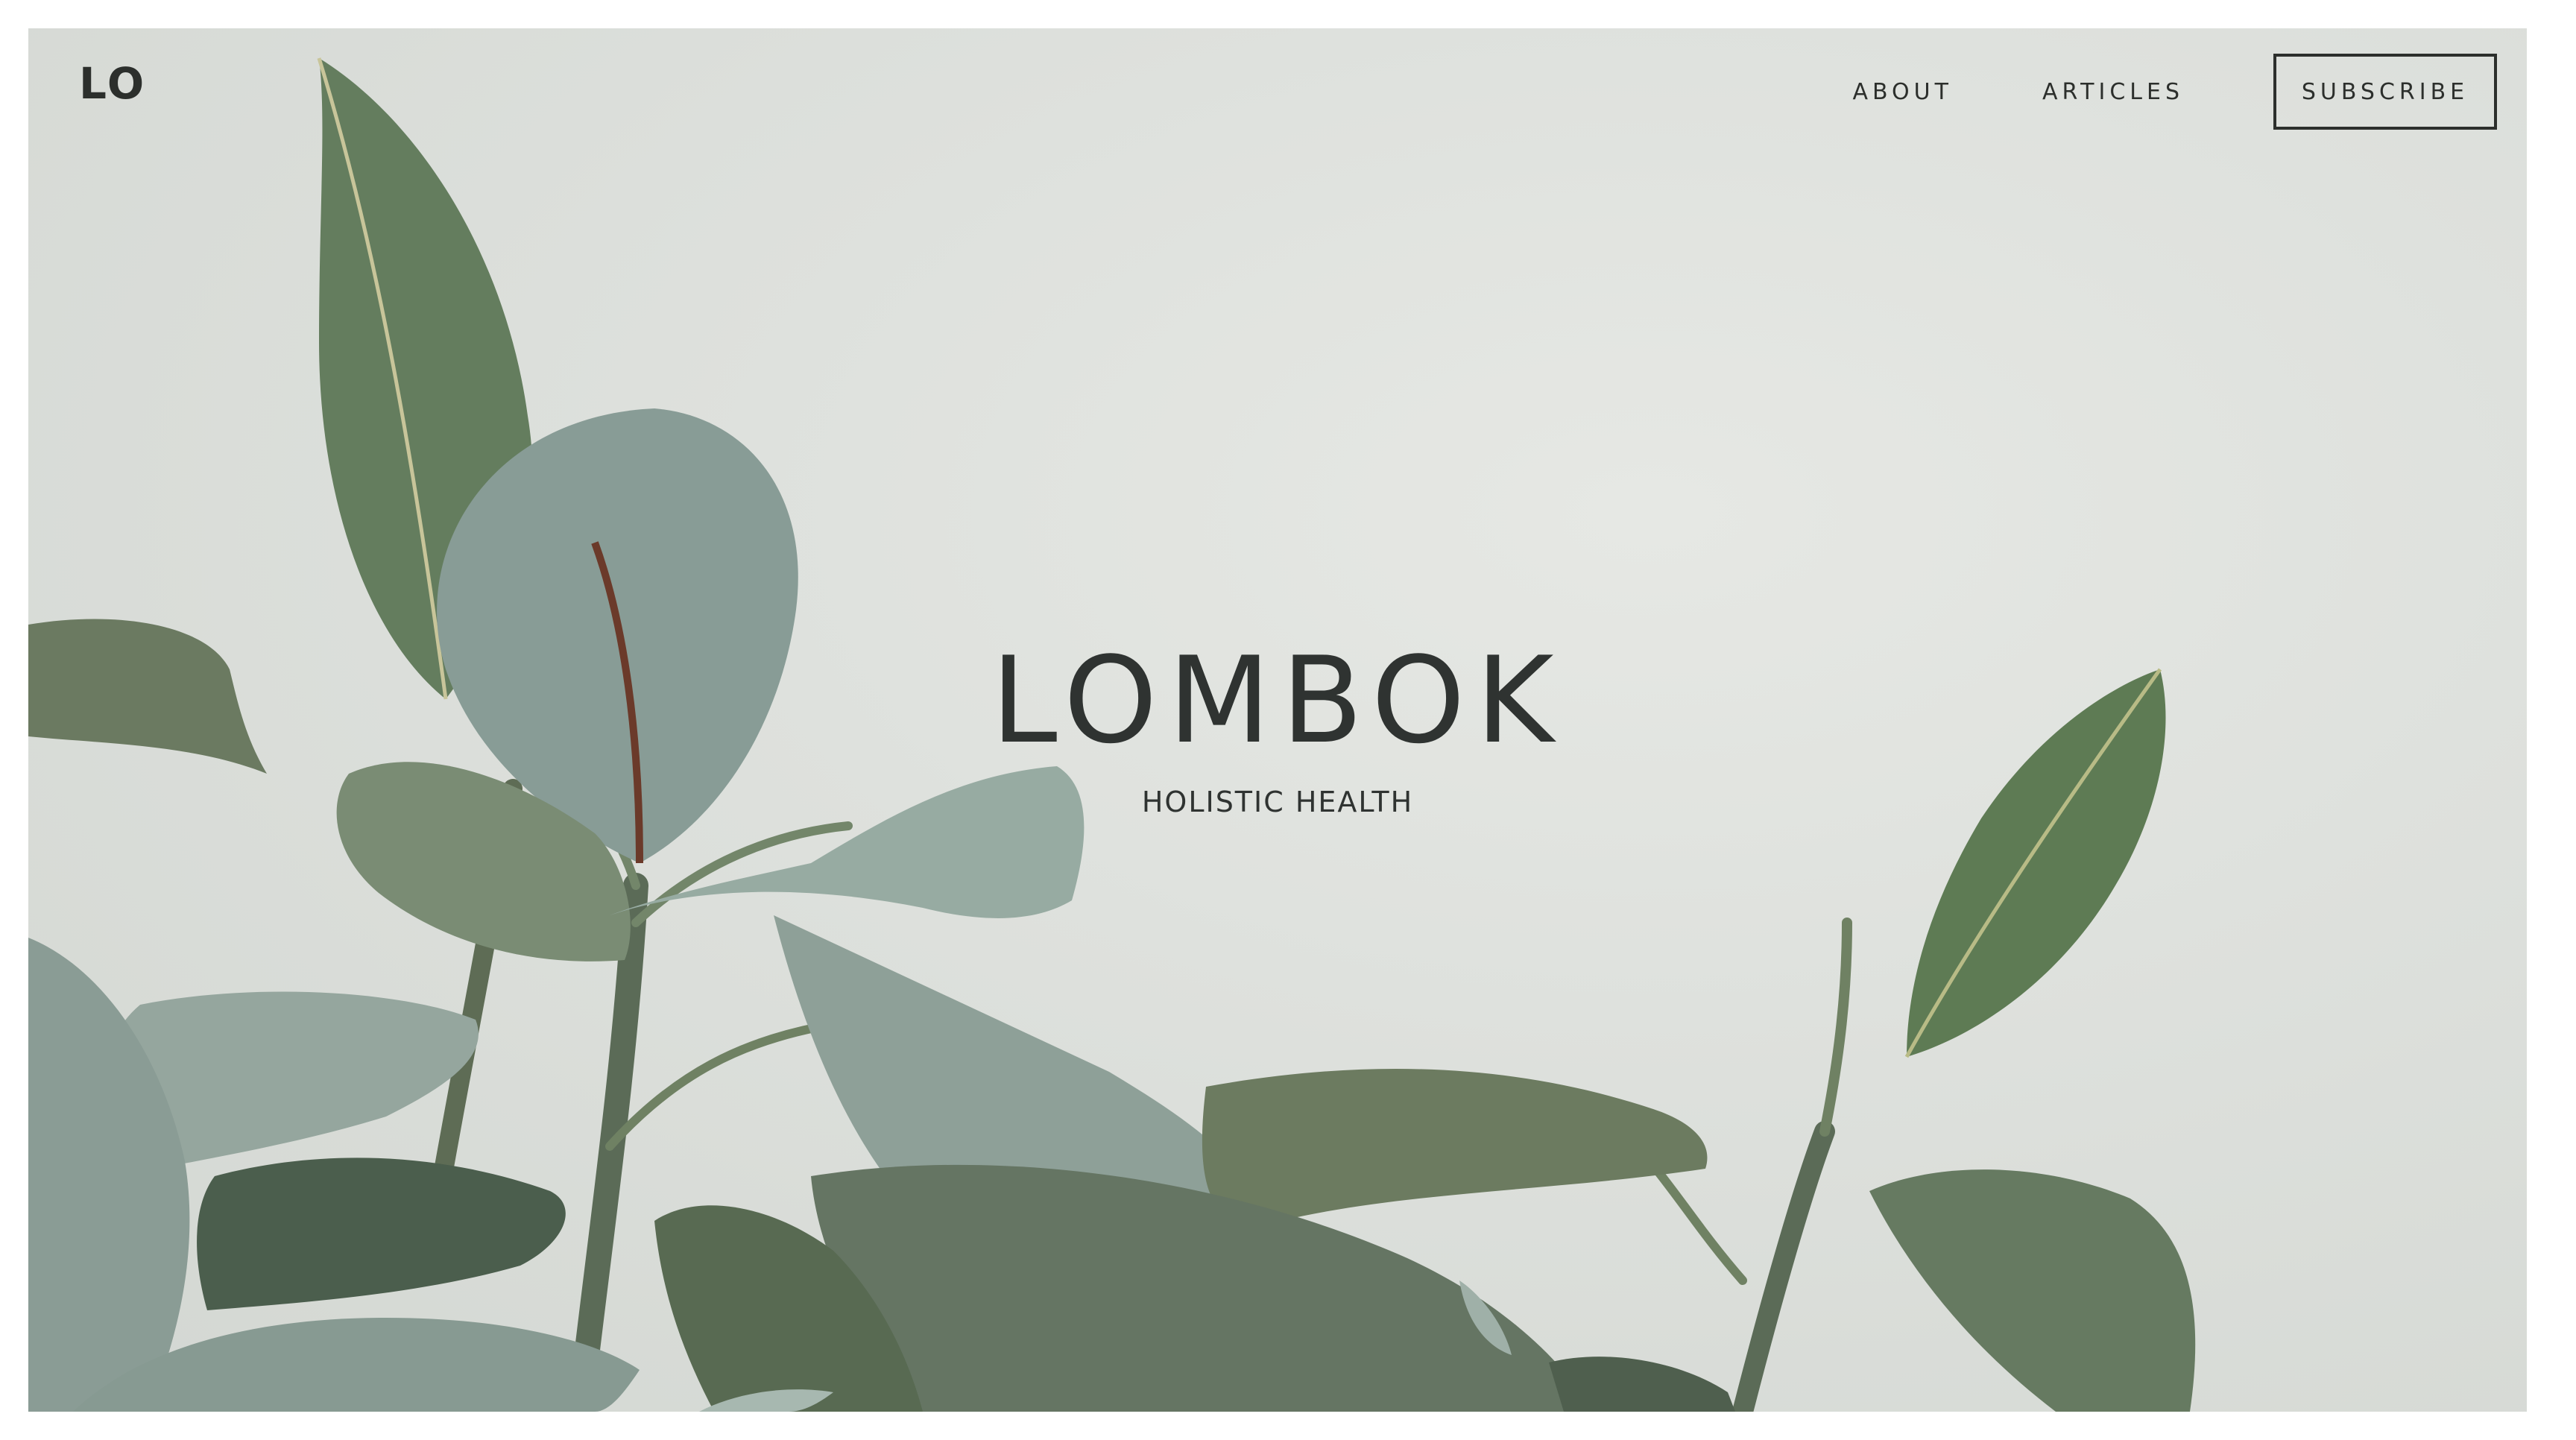 The width and height of the screenshot is (2576, 1440). I want to click on site-tagline: HOLISTIC HEALTH, so click(1277, 802).